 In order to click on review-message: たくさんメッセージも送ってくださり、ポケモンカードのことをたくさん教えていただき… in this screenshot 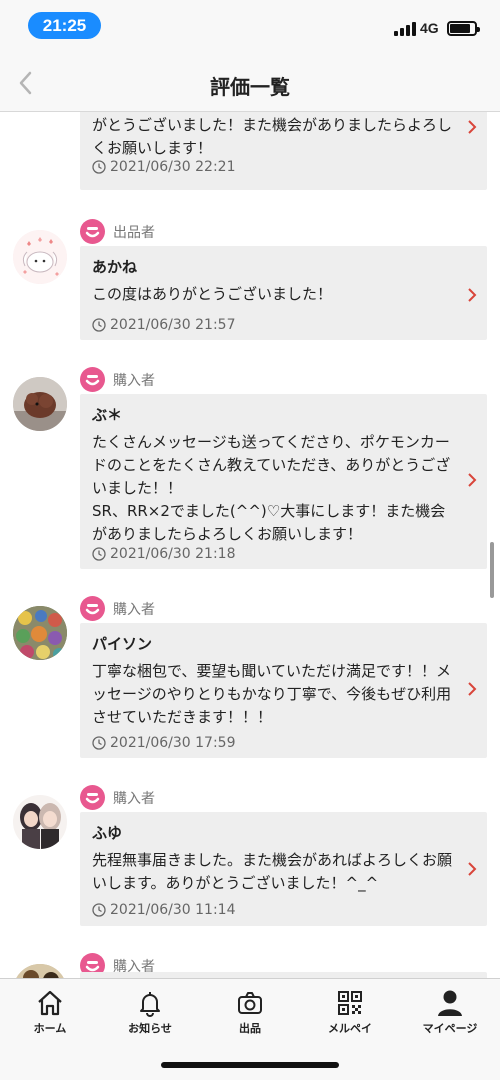, I will do `click(271, 488)`.